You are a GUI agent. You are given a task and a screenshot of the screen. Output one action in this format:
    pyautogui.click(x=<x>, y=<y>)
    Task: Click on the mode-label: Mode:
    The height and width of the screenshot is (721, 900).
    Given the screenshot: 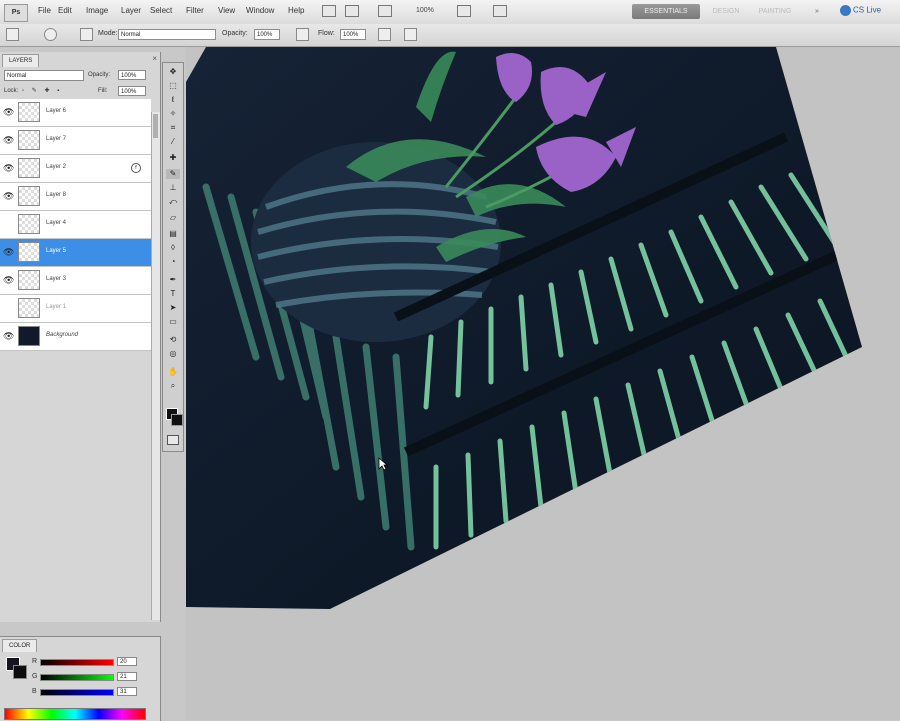 What is the action you would take?
    pyautogui.click(x=108, y=33)
    